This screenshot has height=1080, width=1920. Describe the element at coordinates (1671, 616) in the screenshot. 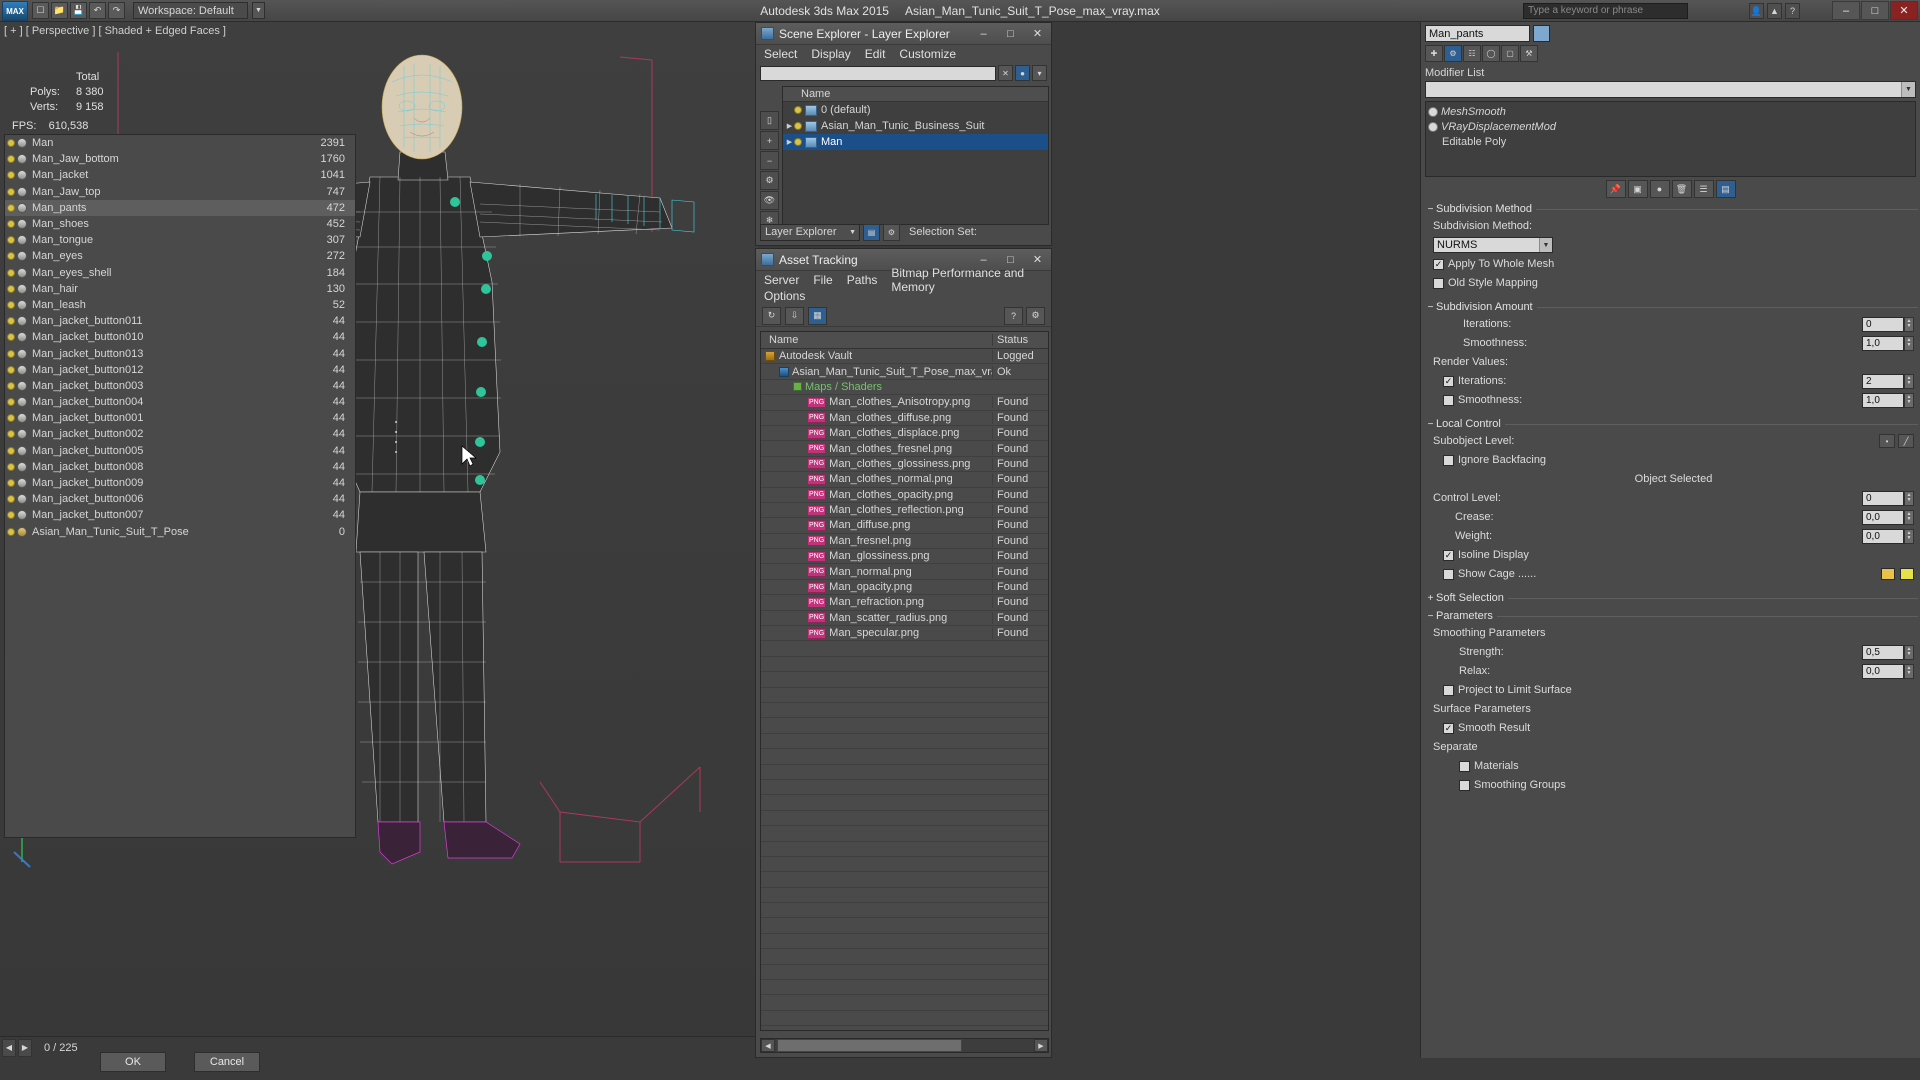

I see `rollout-header: − Parameters` at that location.